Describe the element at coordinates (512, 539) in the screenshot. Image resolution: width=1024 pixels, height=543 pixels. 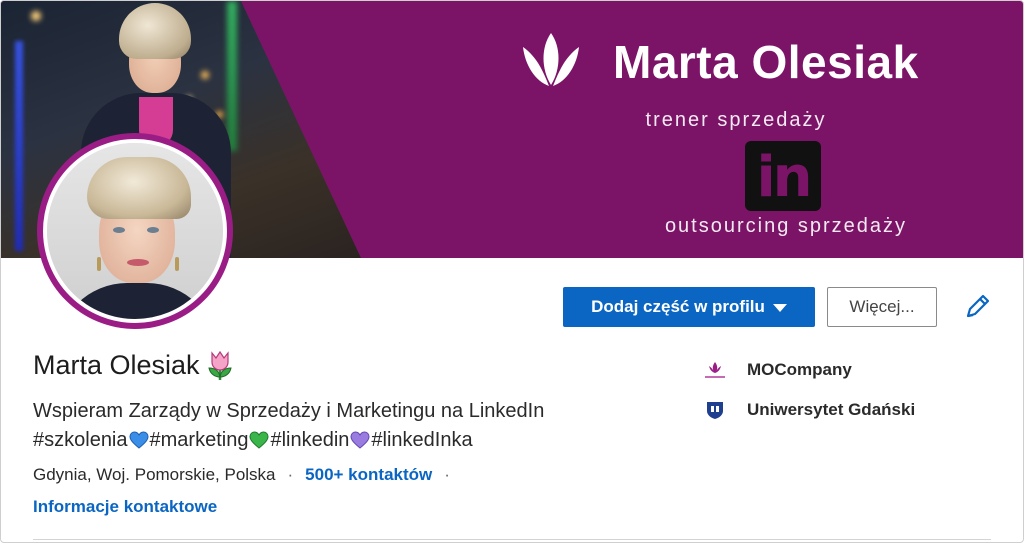
I see `divider` at that location.